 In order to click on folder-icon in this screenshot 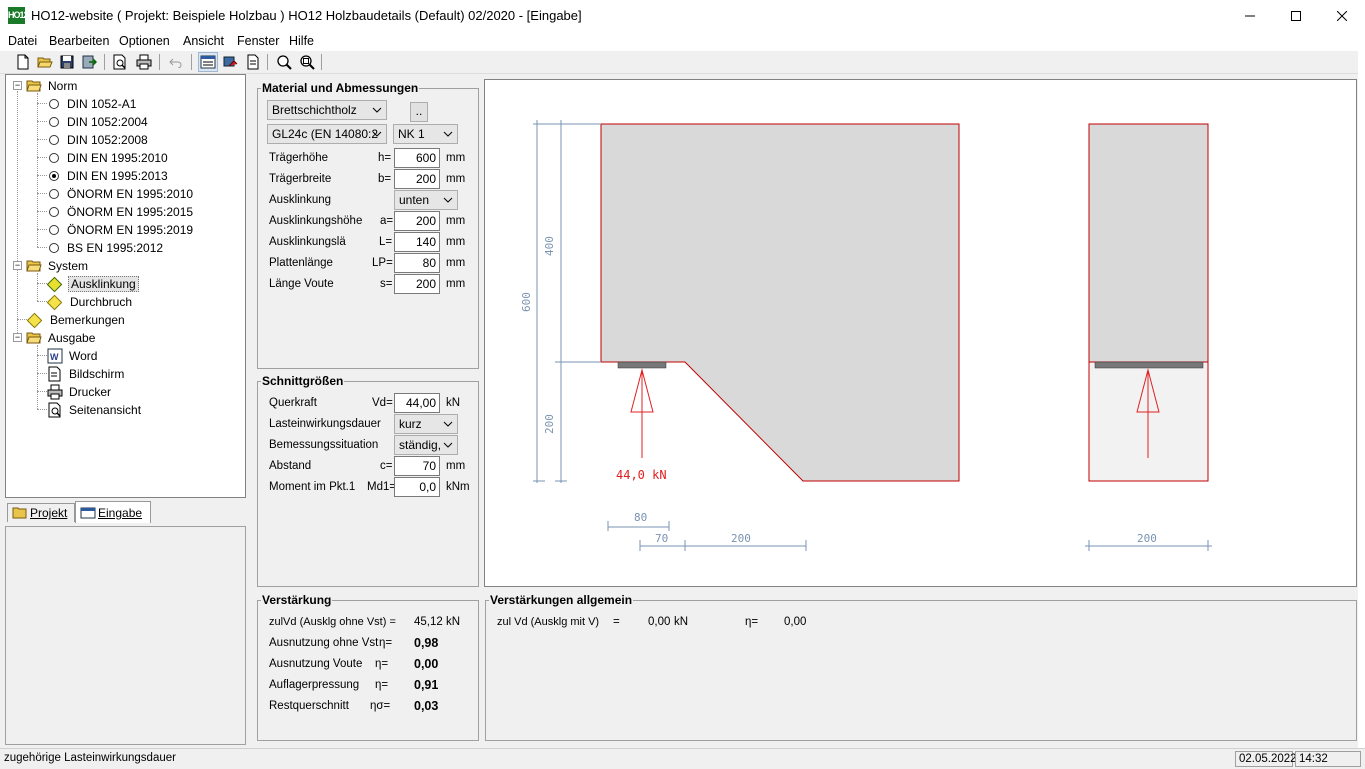, I will do `click(19, 513)`.